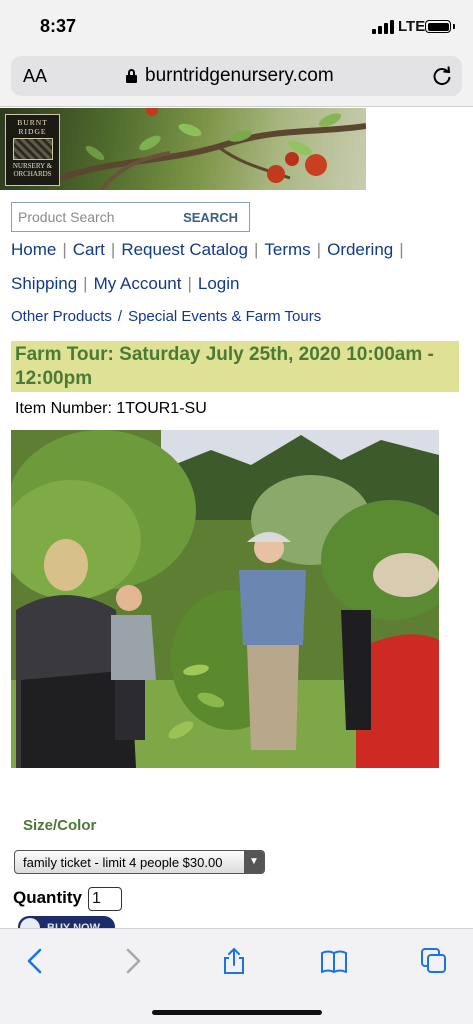 This screenshot has width=473, height=1024. I want to click on site-logo: BURNT RIDGE NURSERY & ORCHARDS, so click(32, 150).